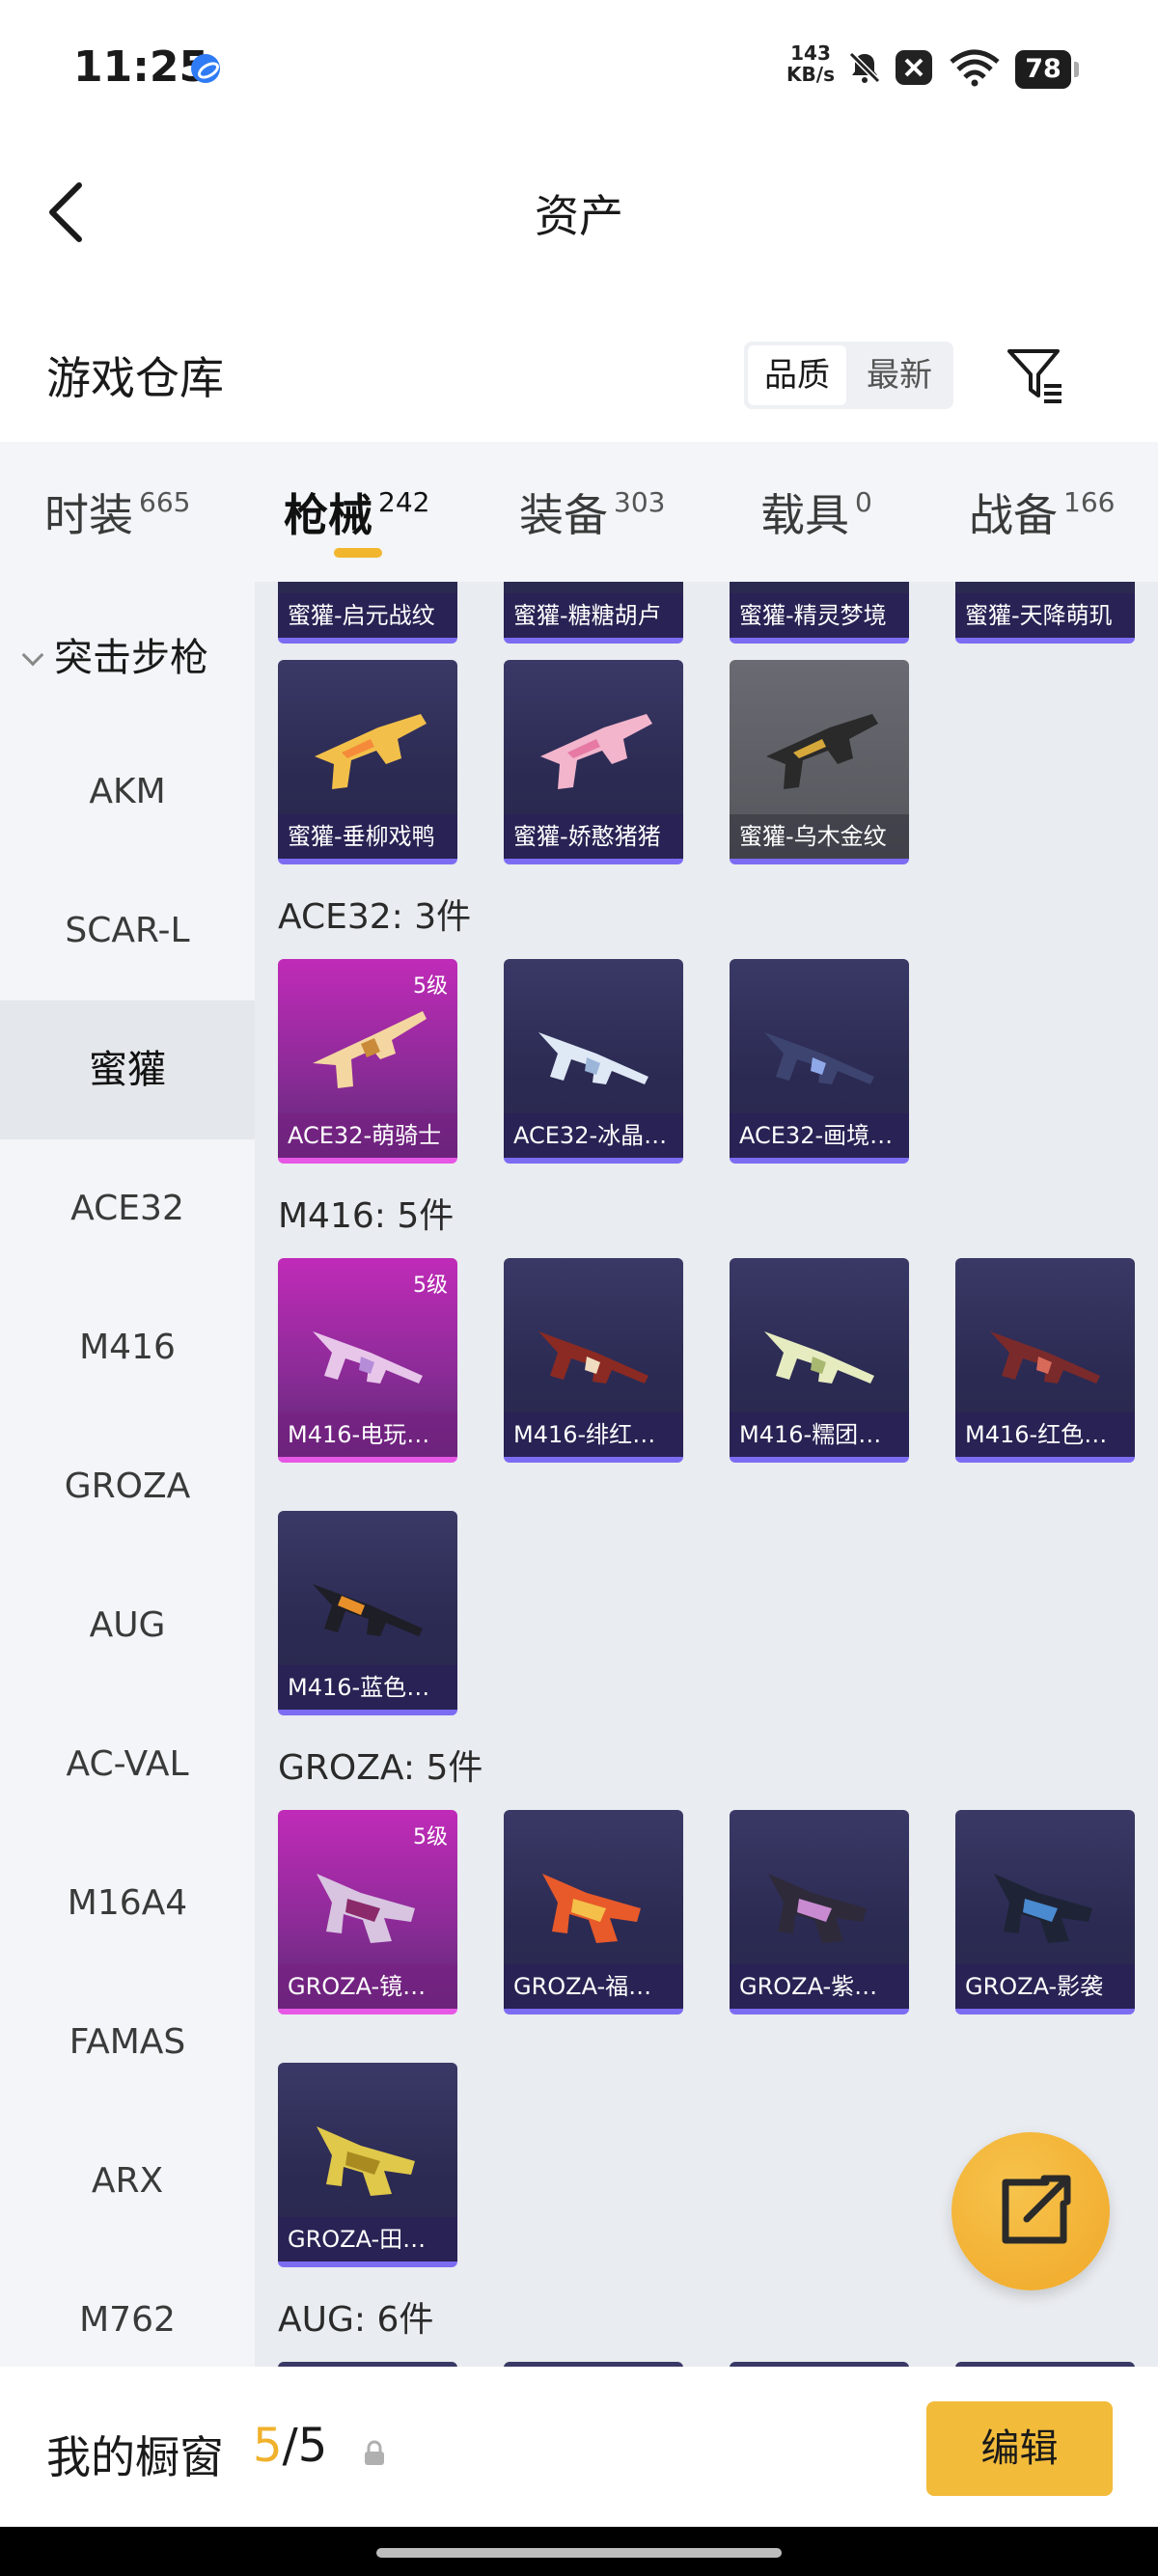  I want to click on skin-card: 5级 M416-电玩少女, so click(367, 1360).